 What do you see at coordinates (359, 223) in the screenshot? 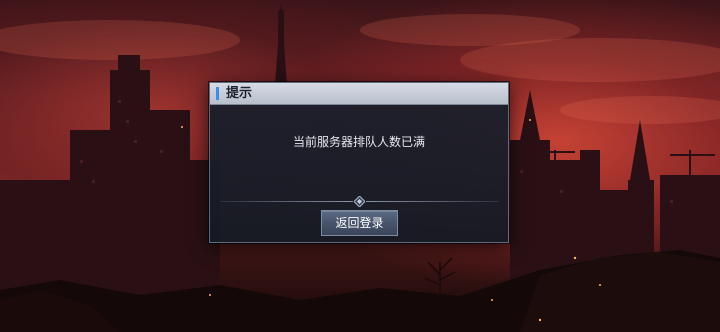
I see `return-login-button: 返回登录` at bounding box center [359, 223].